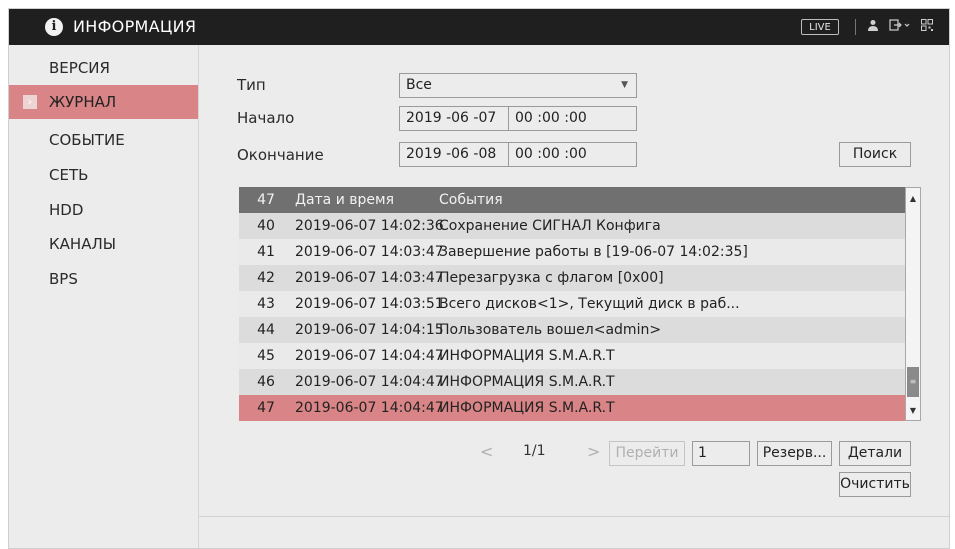 The height and width of the screenshot is (549, 955). What do you see at coordinates (471, 200) in the screenshot?
I see `column-events: События` at bounding box center [471, 200].